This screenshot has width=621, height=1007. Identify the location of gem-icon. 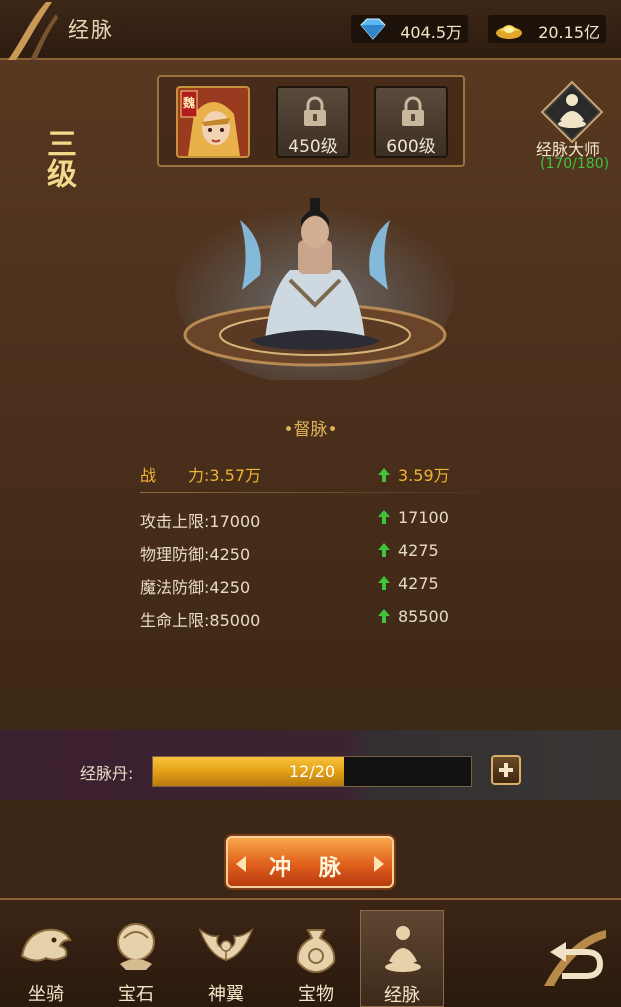
(136, 946).